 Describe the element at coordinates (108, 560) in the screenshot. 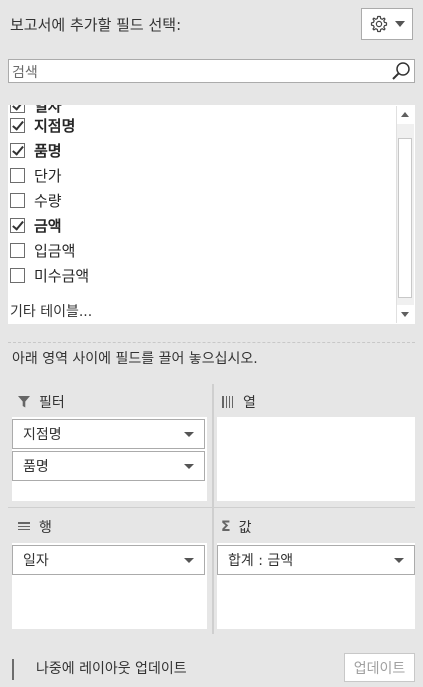

I see `row-field-date: 일자` at that location.